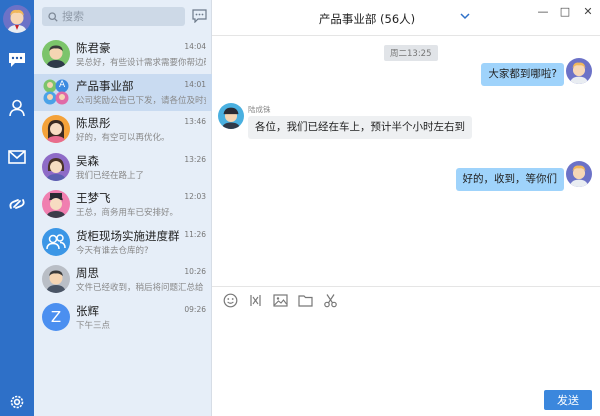 The image size is (600, 416). What do you see at coordinates (53, 16) in the screenshot?
I see `search-icon` at bounding box center [53, 16].